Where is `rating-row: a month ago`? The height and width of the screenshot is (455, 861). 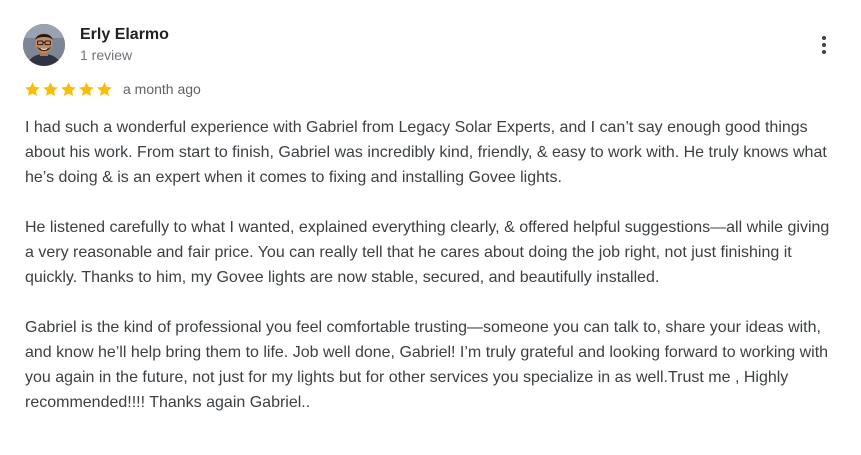 rating-row: a month ago is located at coordinates (112, 89).